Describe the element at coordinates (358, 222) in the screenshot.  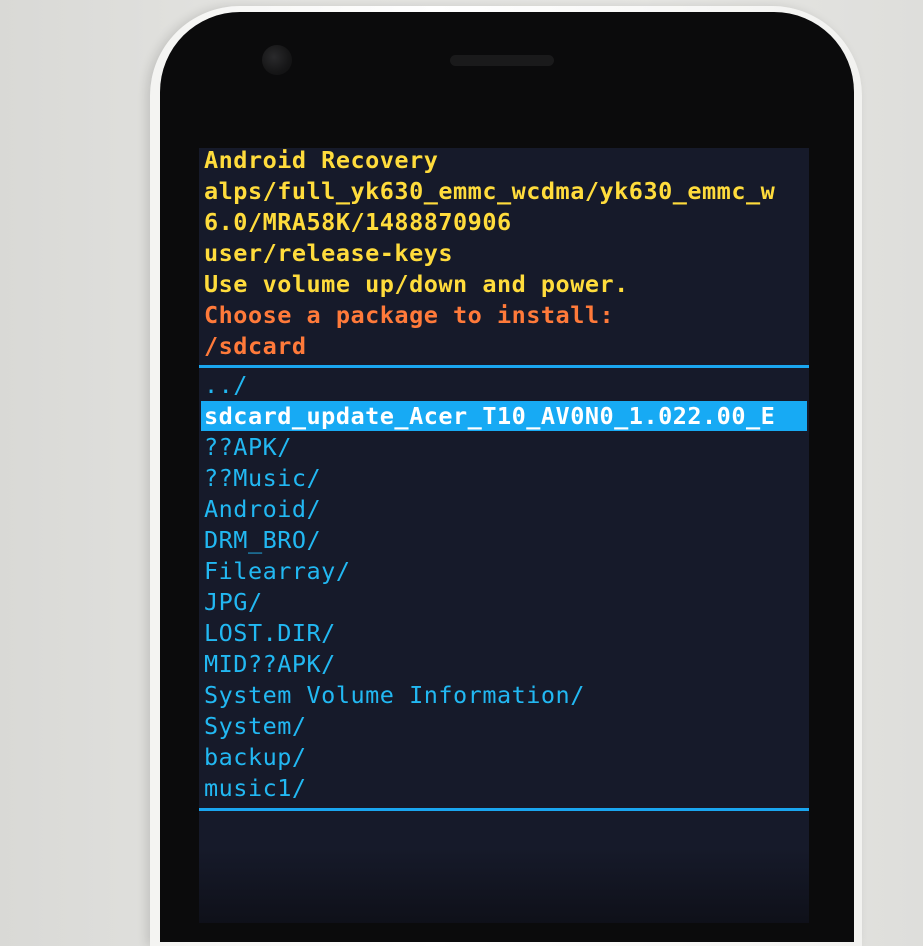
I see `build-fingerprint-line-2: 6.0/MRA58K/1488870906` at that location.